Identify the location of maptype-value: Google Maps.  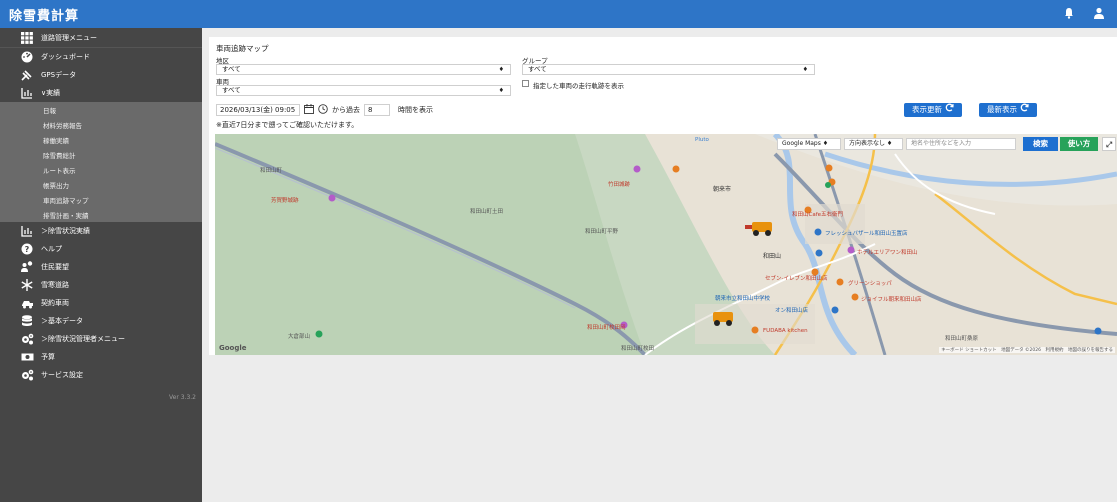
(801, 143).